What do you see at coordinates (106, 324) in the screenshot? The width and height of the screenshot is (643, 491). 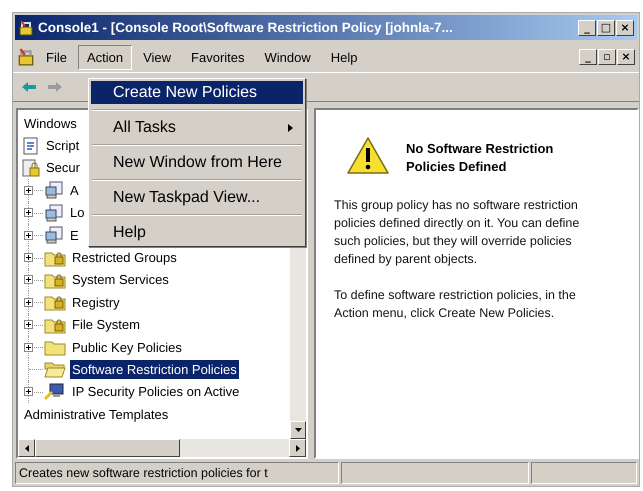 I see `tree-item: File System` at bounding box center [106, 324].